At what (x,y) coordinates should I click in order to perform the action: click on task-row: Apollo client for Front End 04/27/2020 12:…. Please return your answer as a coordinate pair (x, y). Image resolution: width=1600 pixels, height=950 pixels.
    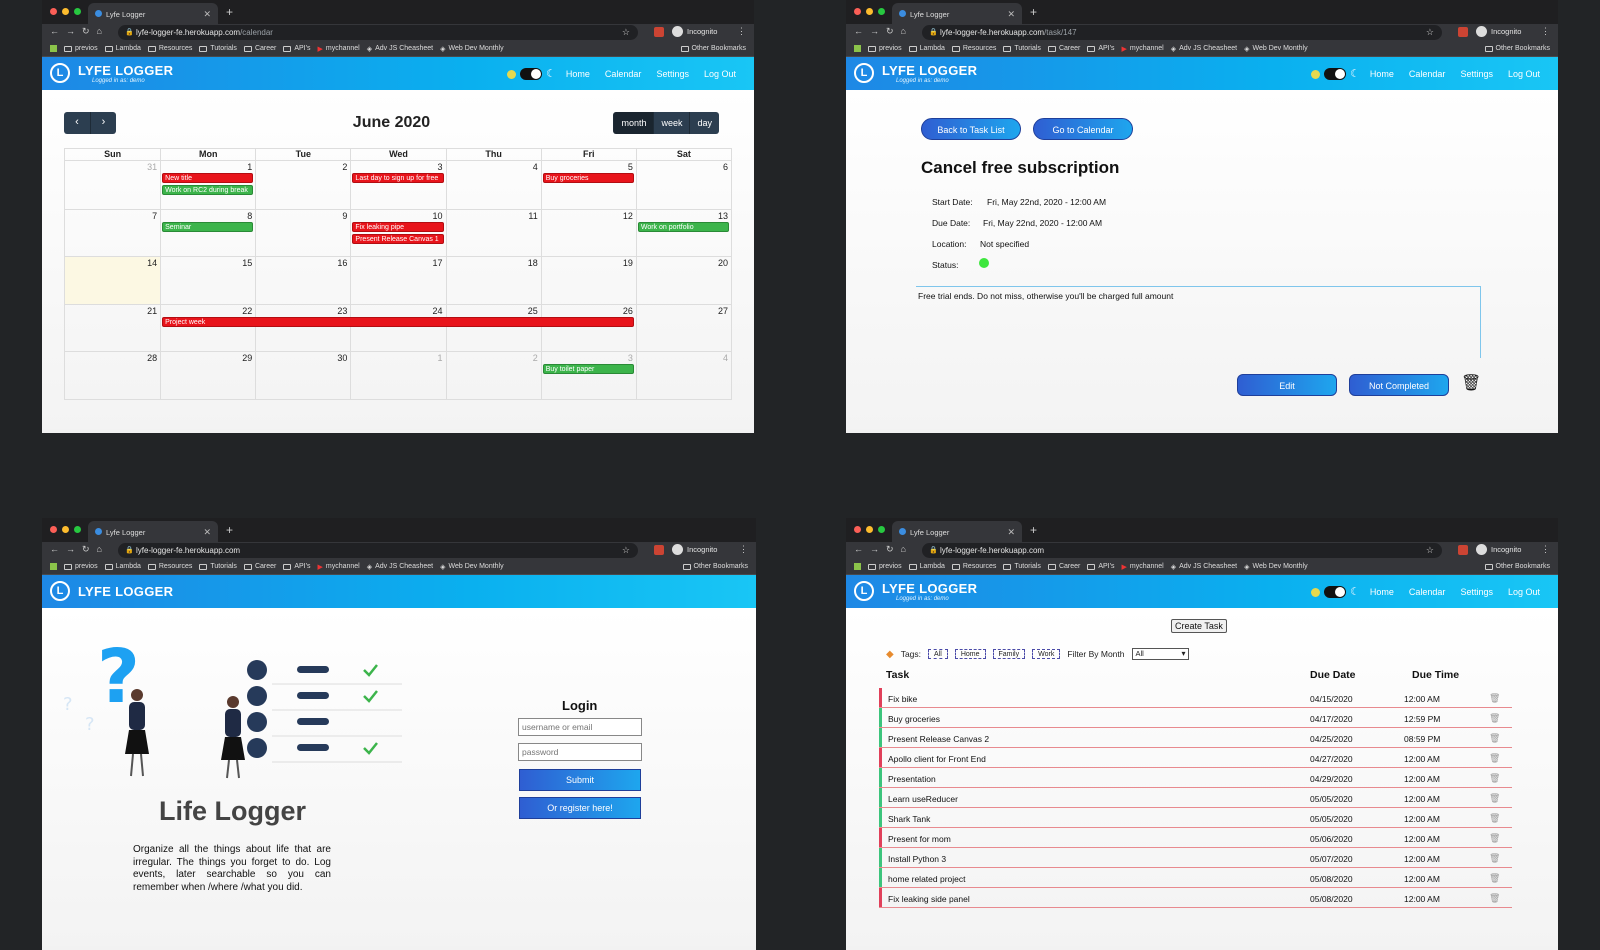
    Looking at the image, I should click on (1195, 758).